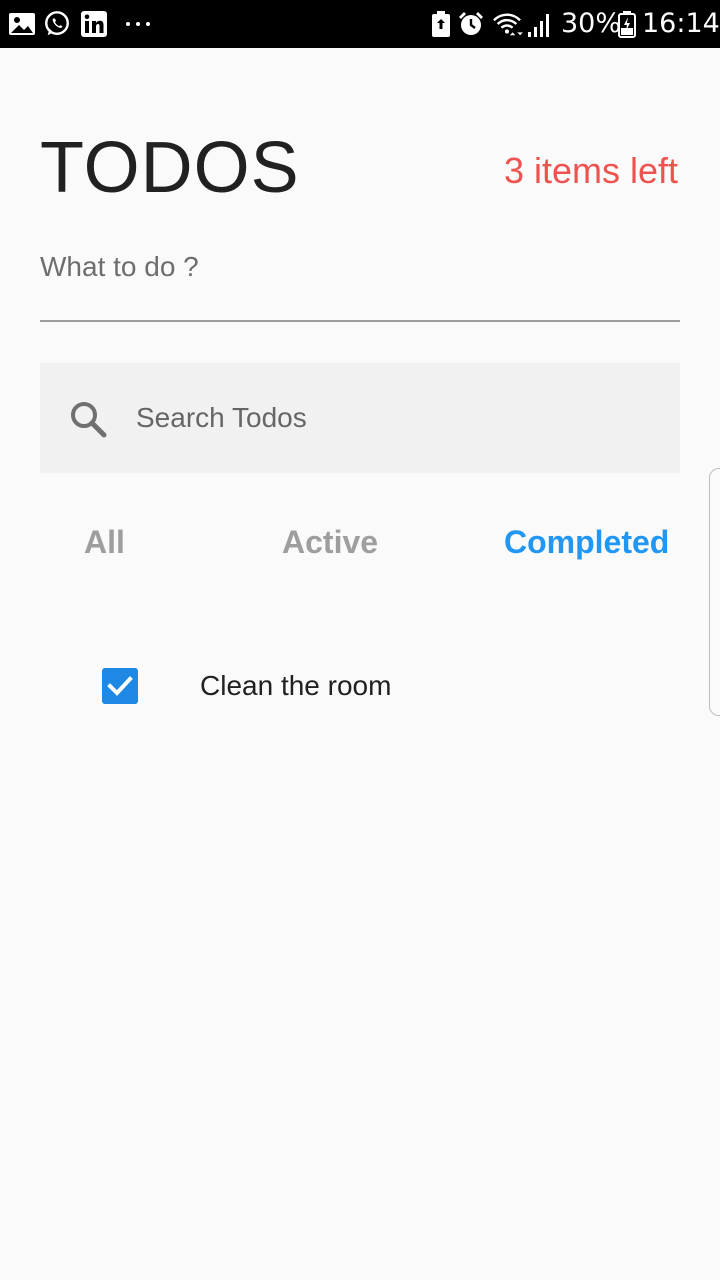 Image resolution: width=720 pixels, height=1280 pixels. What do you see at coordinates (441, 24) in the screenshot?
I see `battery-saver-icon` at bounding box center [441, 24].